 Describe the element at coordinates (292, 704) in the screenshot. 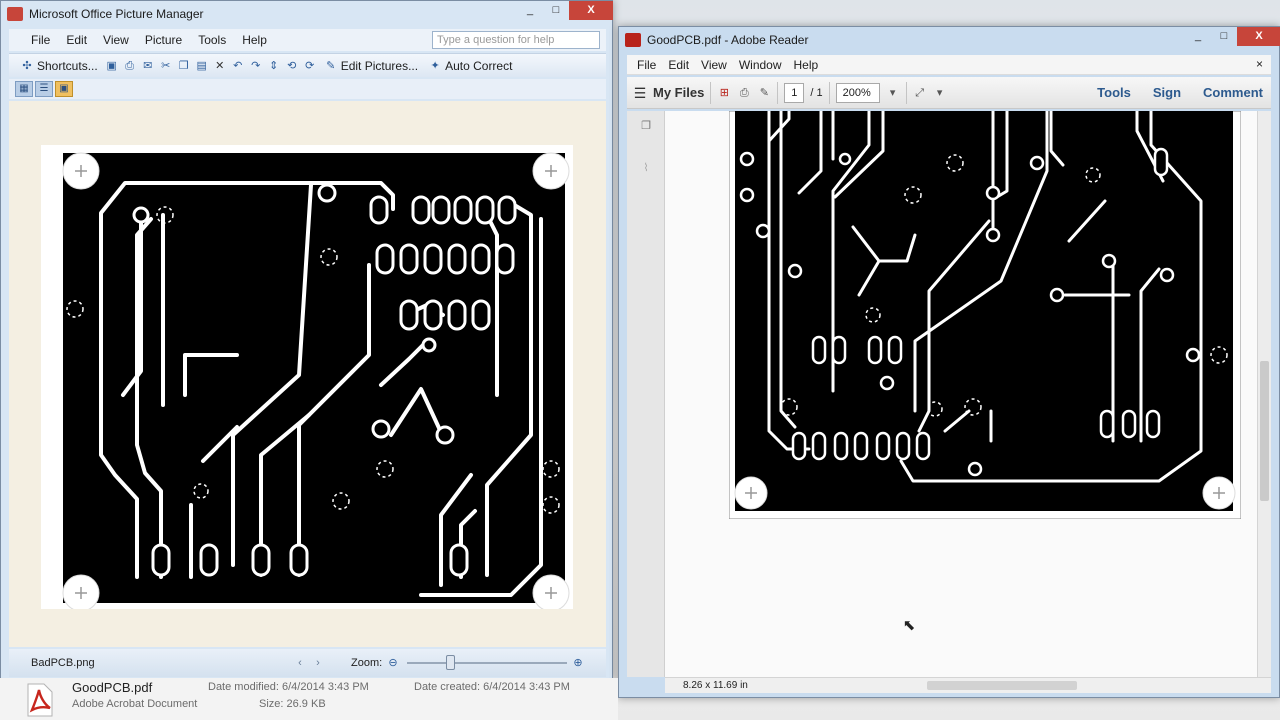

I see `explorer-file-size: Size: 26.9 KB` at that location.